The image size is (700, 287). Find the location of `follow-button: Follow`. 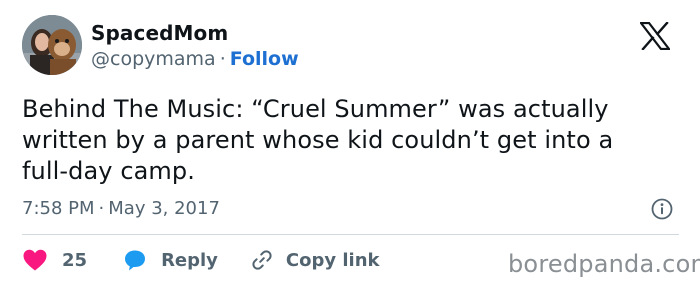

follow-button: Follow is located at coordinates (264, 59).